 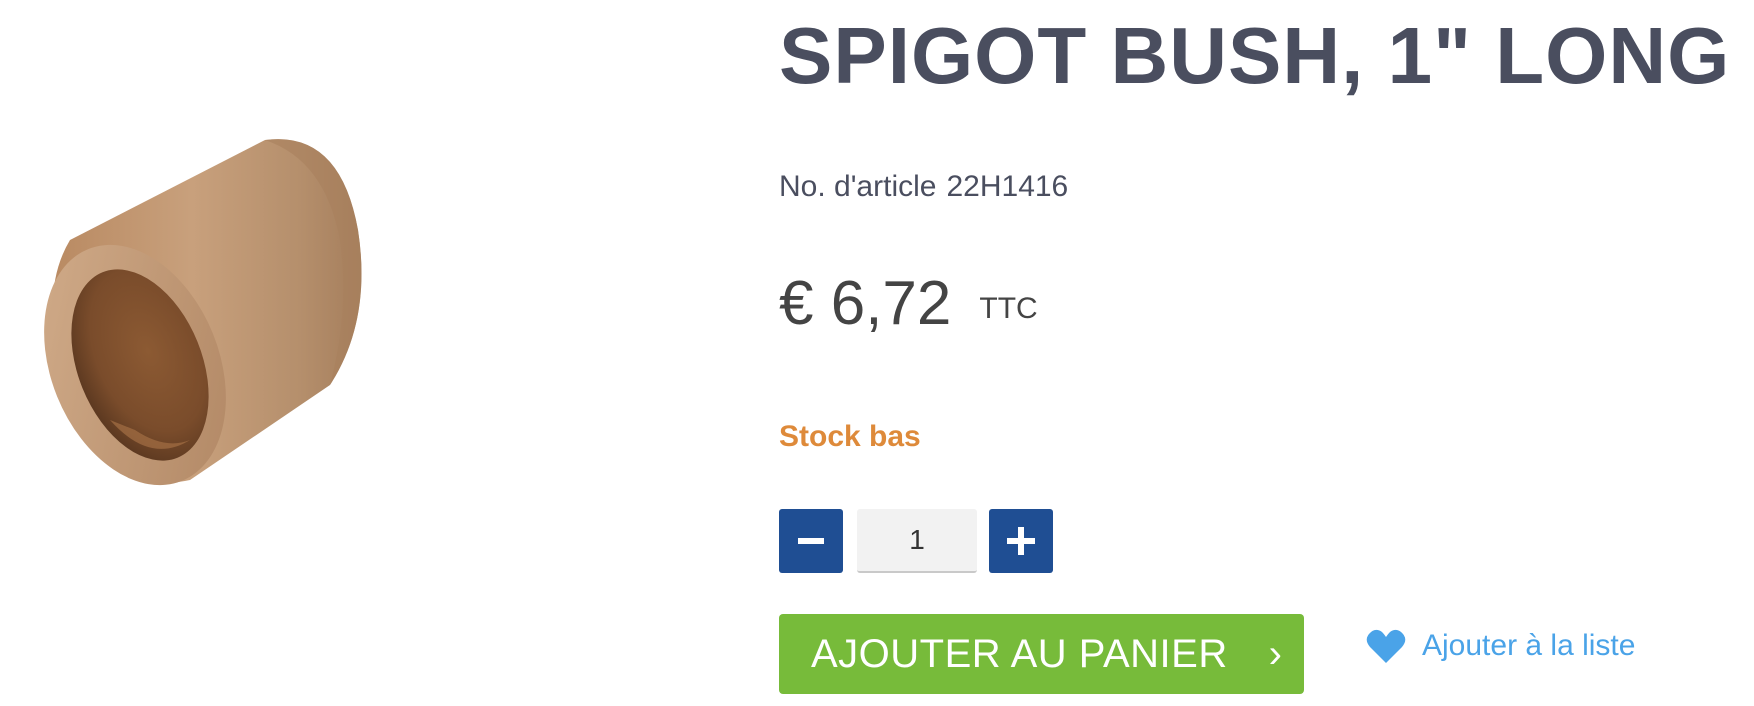 I want to click on stock-status: Stock bas, so click(x=850, y=436).